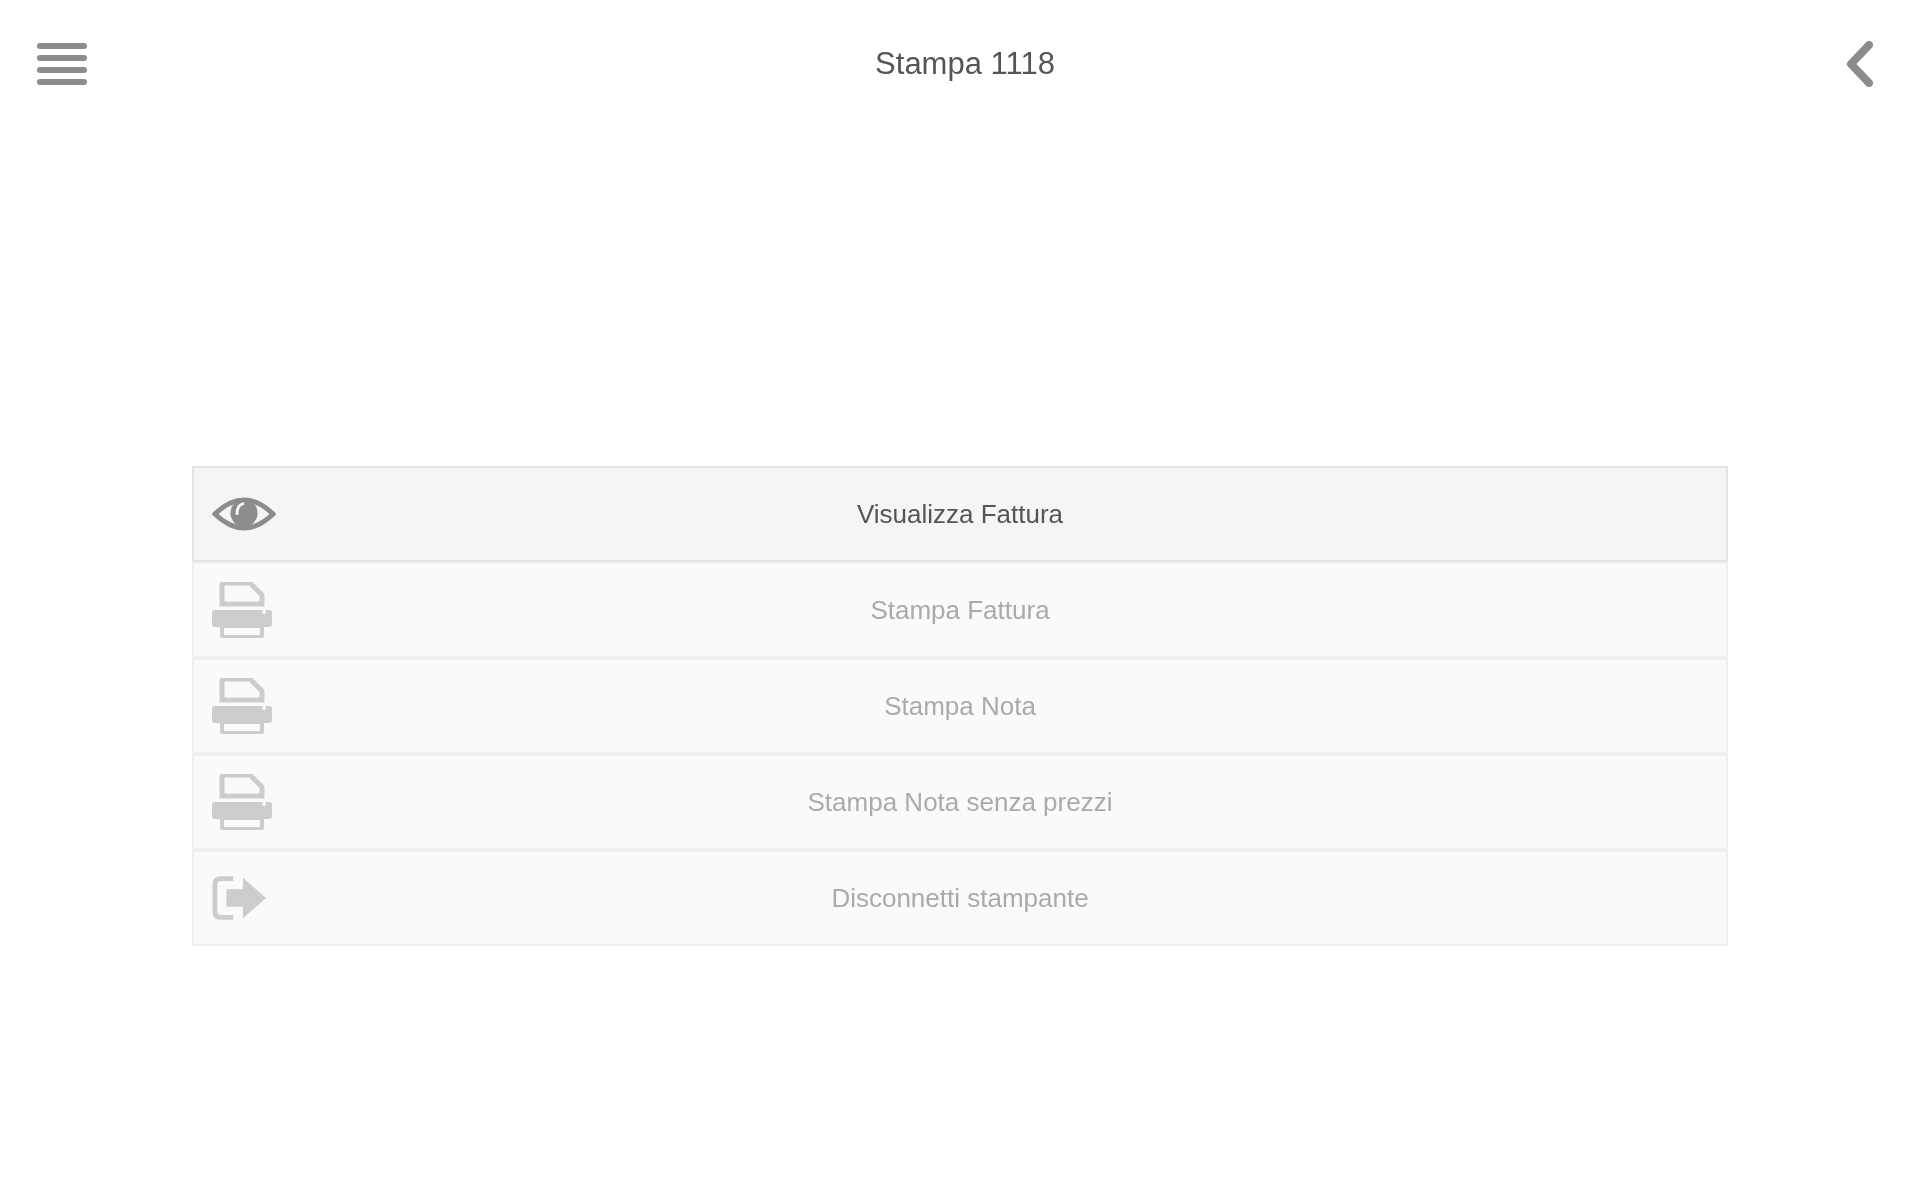  Describe the element at coordinates (62, 64) in the screenshot. I see `menu-button` at that location.